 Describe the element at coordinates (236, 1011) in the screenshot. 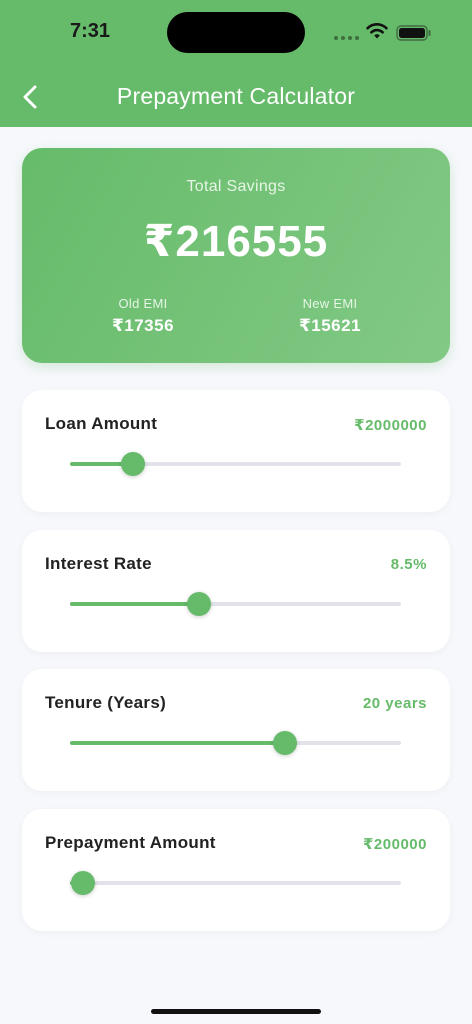

I see `home-indicator` at that location.